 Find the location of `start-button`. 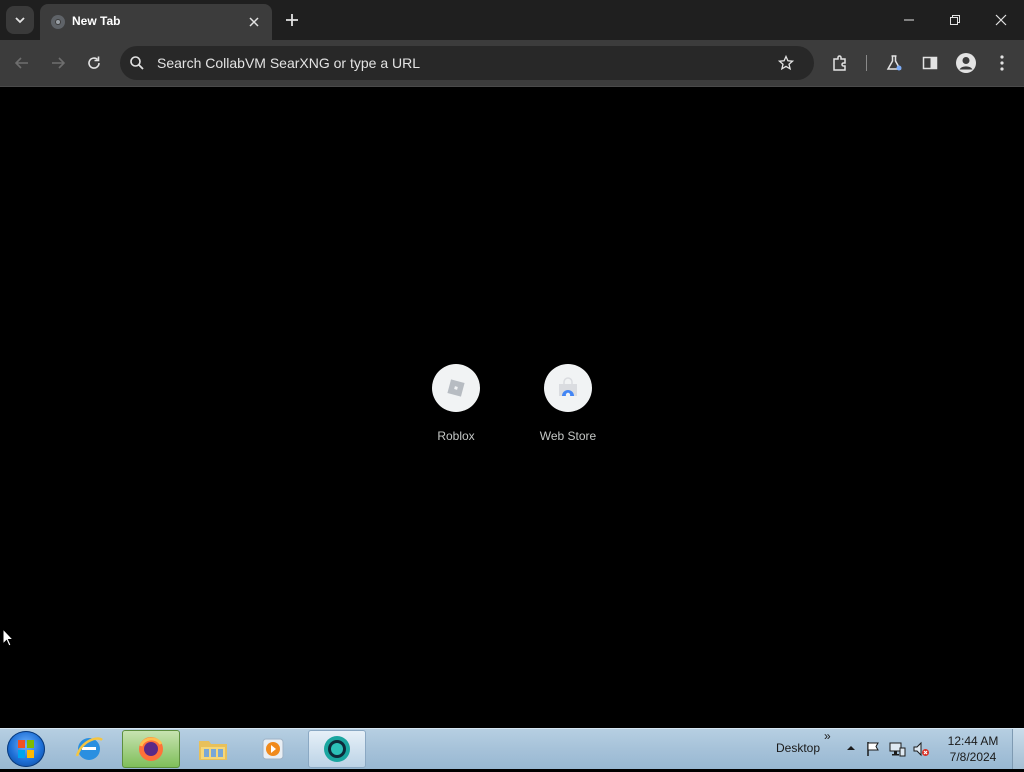

start-button is located at coordinates (26, 749).